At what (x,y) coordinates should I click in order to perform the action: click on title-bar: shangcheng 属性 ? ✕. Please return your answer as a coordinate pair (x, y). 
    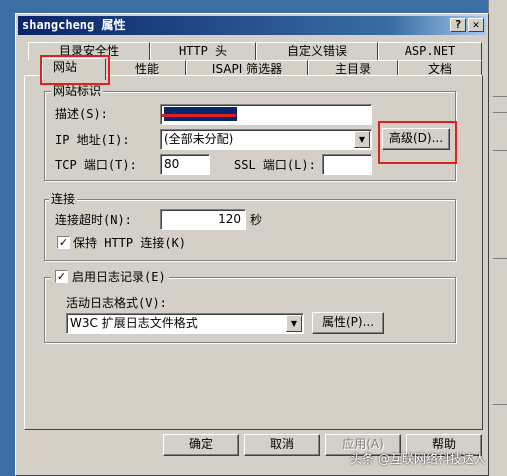
    Looking at the image, I should click on (252, 25).